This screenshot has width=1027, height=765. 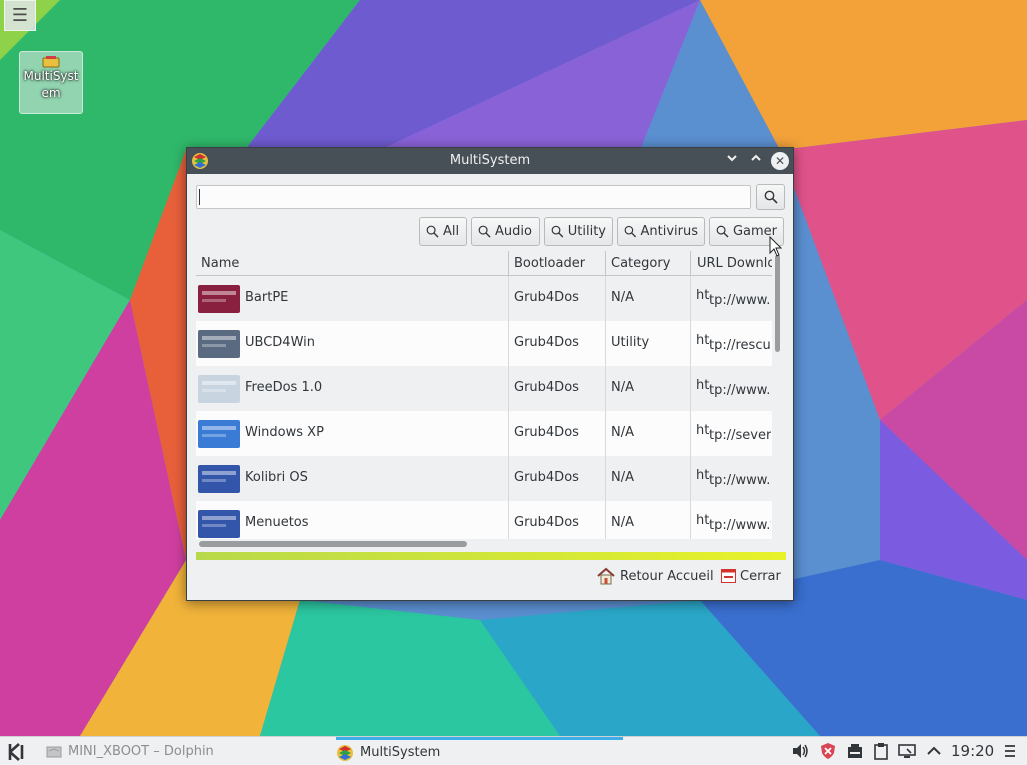 What do you see at coordinates (400, 752) in the screenshot?
I see `task-label: MultiSystem` at bounding box center [400, 752].